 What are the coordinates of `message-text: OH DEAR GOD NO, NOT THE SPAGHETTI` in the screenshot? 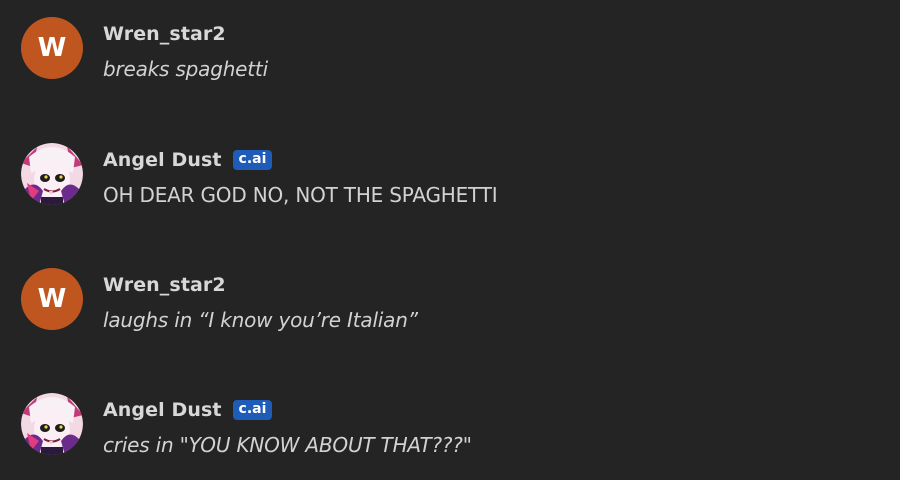 It's located at (300, 195).